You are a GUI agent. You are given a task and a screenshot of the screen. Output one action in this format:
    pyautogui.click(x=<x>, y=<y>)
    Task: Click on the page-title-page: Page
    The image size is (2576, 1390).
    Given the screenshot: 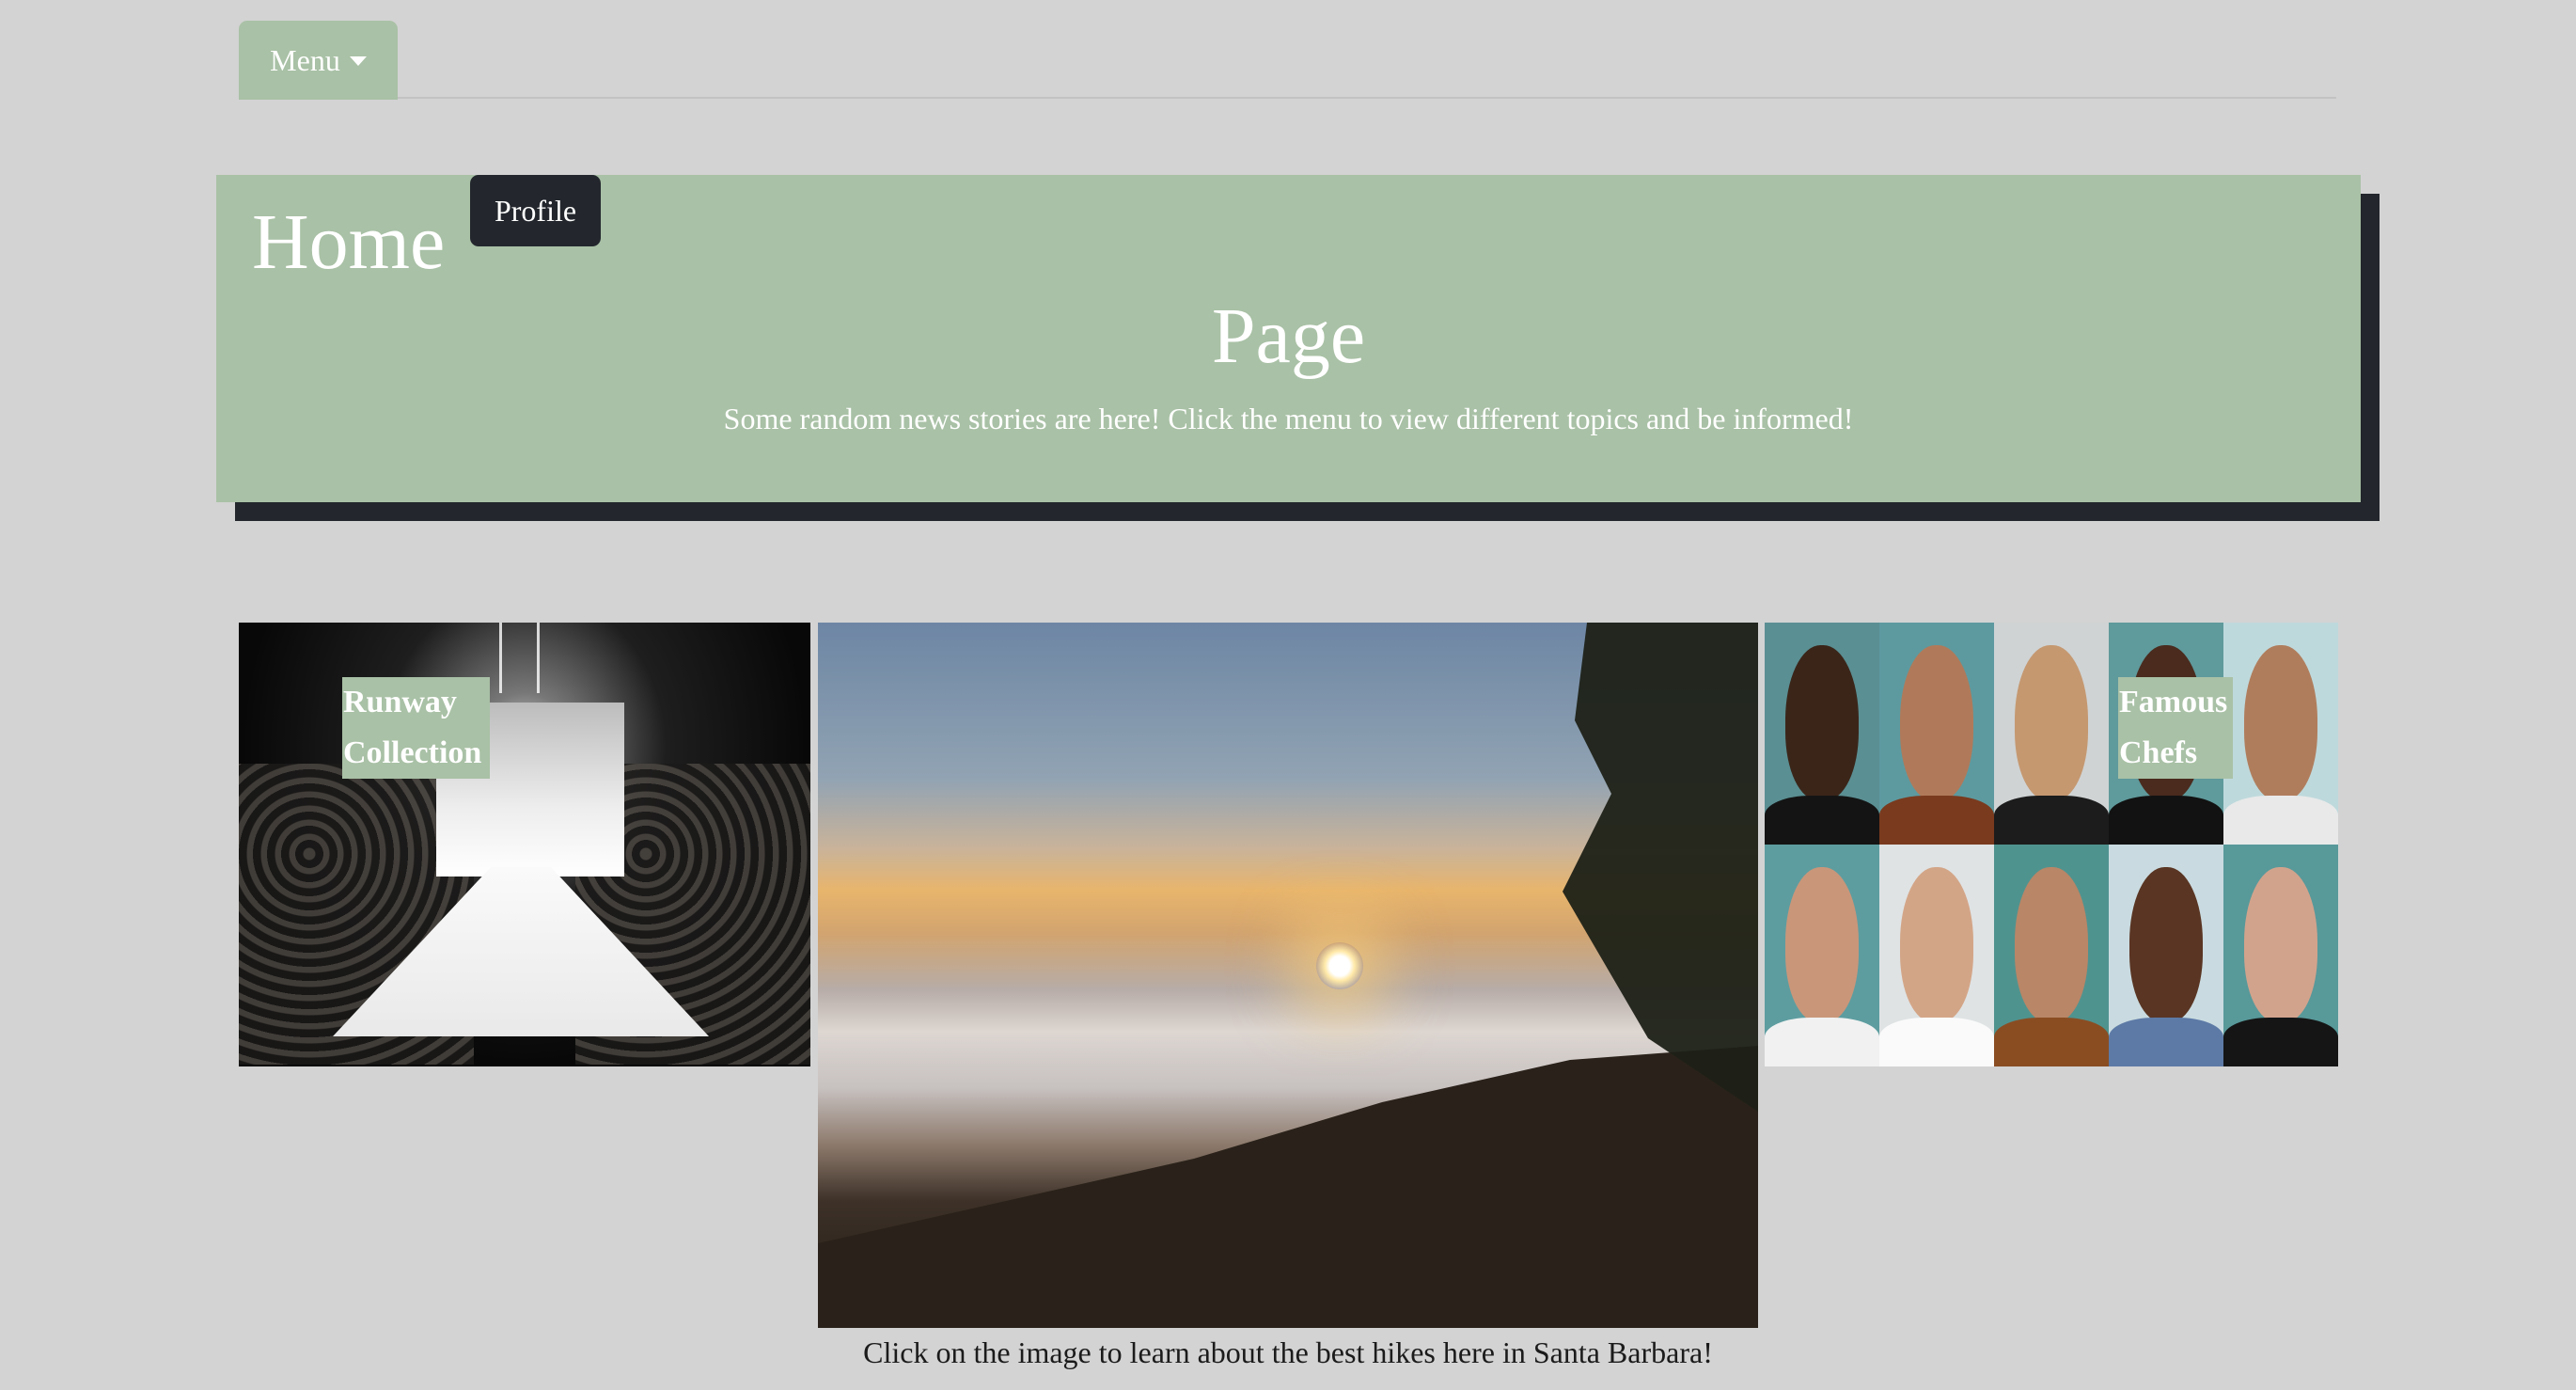 What is the action you would take?
    pyautogui.click(x=1289, y=336)
    